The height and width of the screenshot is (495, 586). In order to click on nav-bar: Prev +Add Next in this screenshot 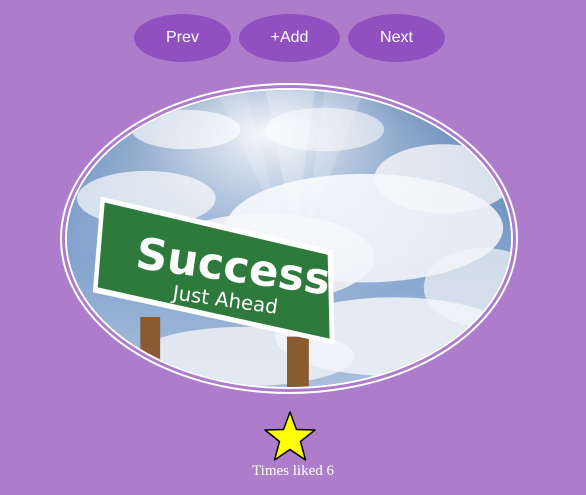, I will do `click(293, 38)`.